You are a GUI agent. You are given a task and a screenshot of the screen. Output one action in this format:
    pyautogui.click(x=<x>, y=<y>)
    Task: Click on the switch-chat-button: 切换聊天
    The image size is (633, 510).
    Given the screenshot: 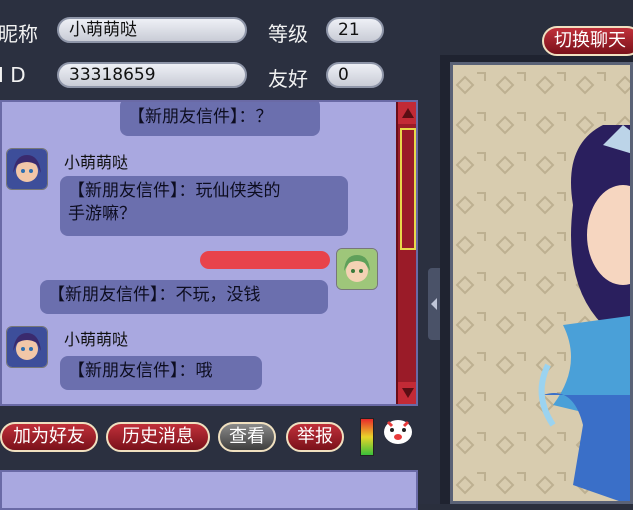 What is the action you would take?
    pyautogui.click(x=587, y=41)
    